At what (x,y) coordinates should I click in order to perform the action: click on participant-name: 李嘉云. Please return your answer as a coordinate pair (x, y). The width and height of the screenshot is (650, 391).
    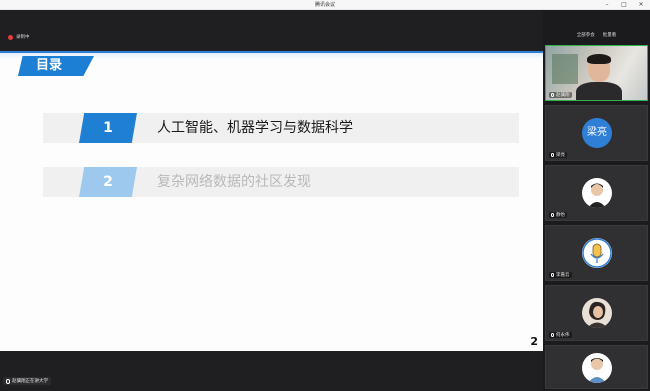
    Looking at the image, I should click on (563, 275).